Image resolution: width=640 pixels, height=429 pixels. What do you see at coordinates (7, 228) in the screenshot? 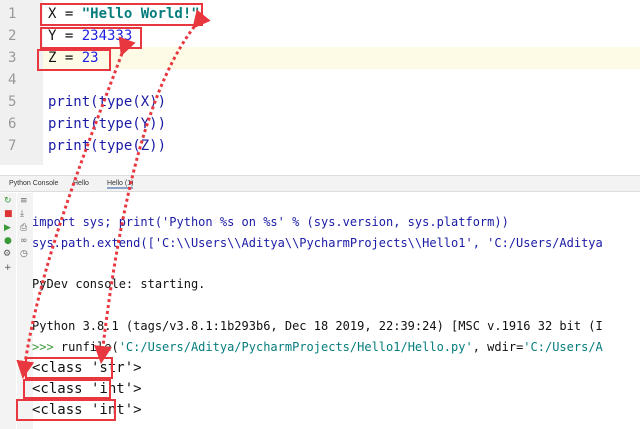
I see `run-icon: ▶` at bounding box center [7, 228].